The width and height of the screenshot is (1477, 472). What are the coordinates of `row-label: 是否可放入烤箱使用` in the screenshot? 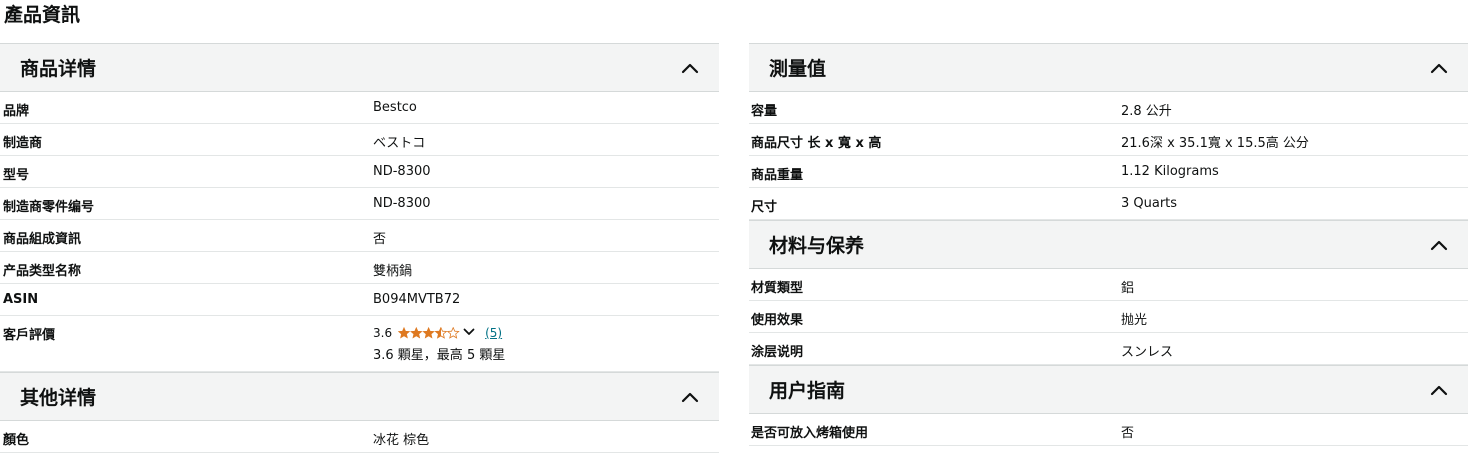 It's located at (810, 433).